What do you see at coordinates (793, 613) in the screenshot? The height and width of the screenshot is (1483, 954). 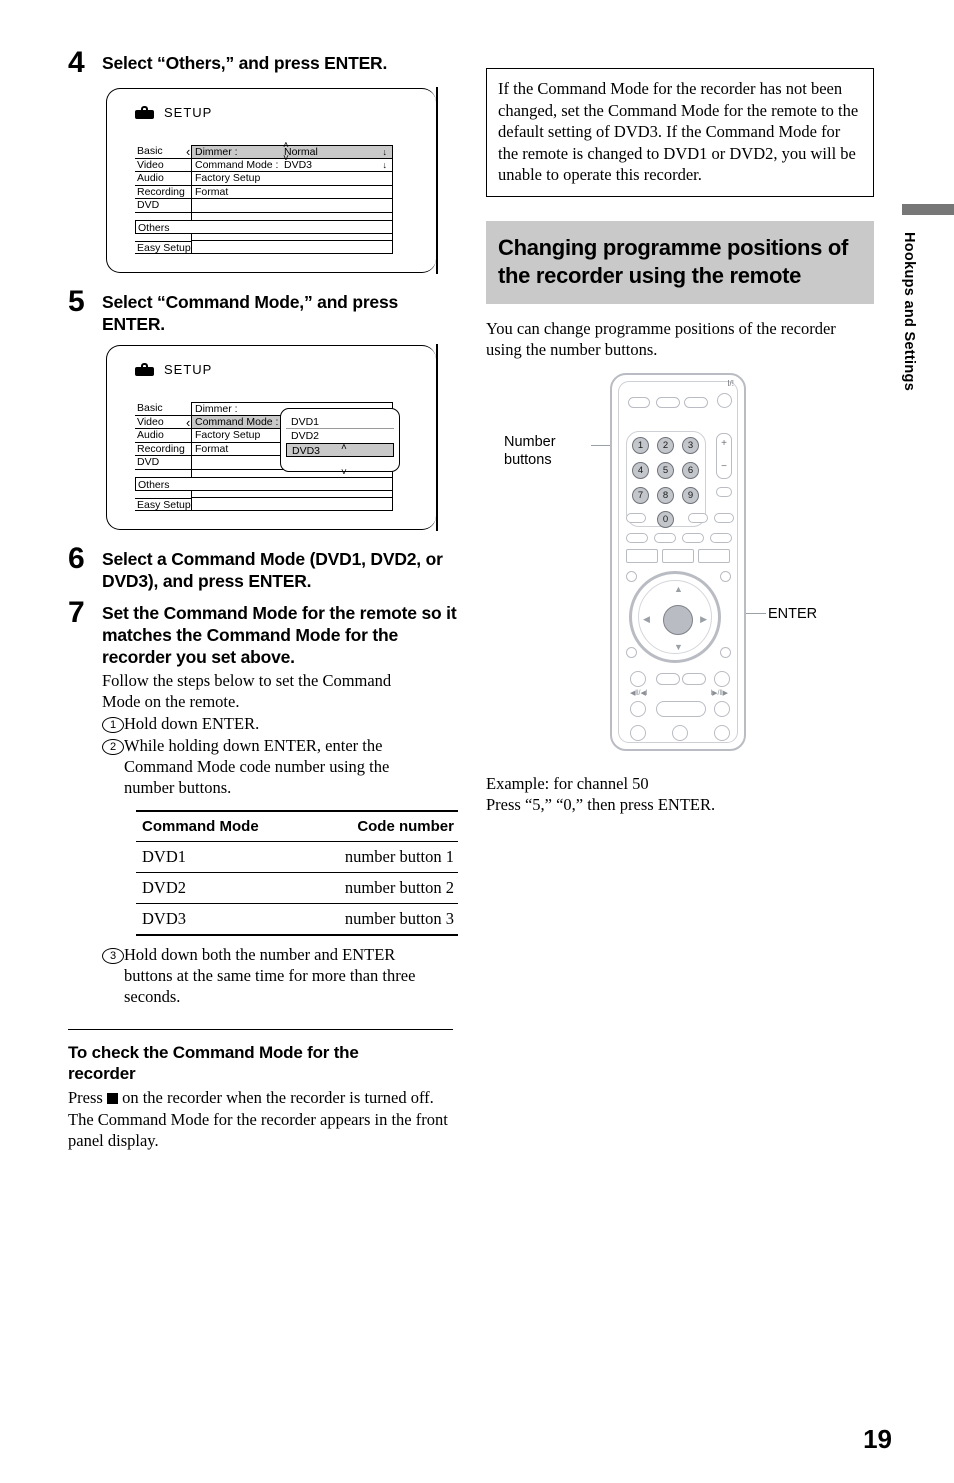 I see `callout-enter: ENTER` at bounding box center [793, 613].